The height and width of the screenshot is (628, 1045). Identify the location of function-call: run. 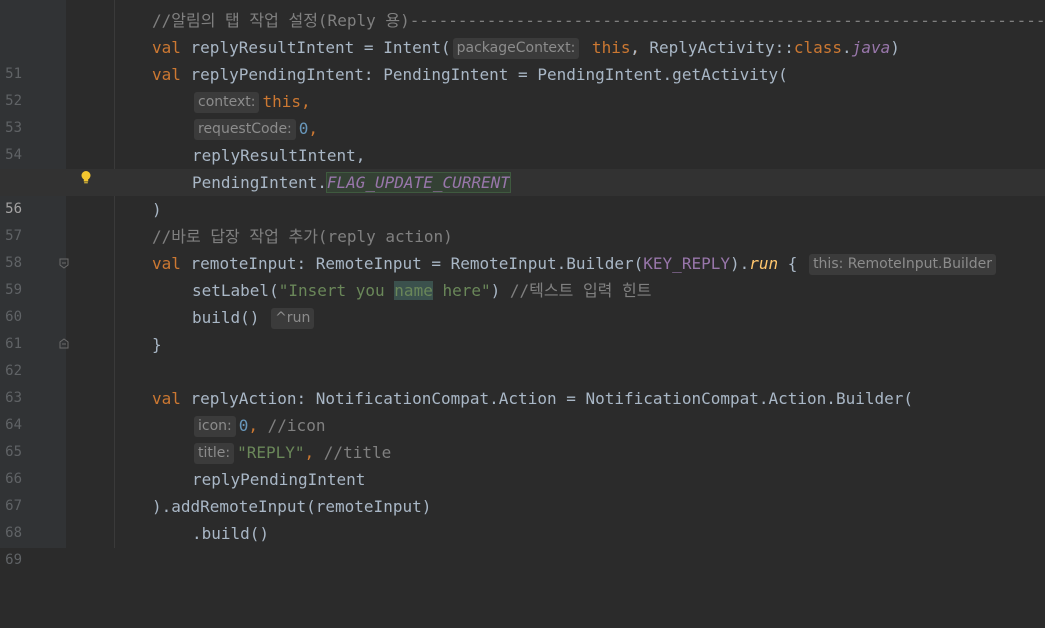
(764, 263).